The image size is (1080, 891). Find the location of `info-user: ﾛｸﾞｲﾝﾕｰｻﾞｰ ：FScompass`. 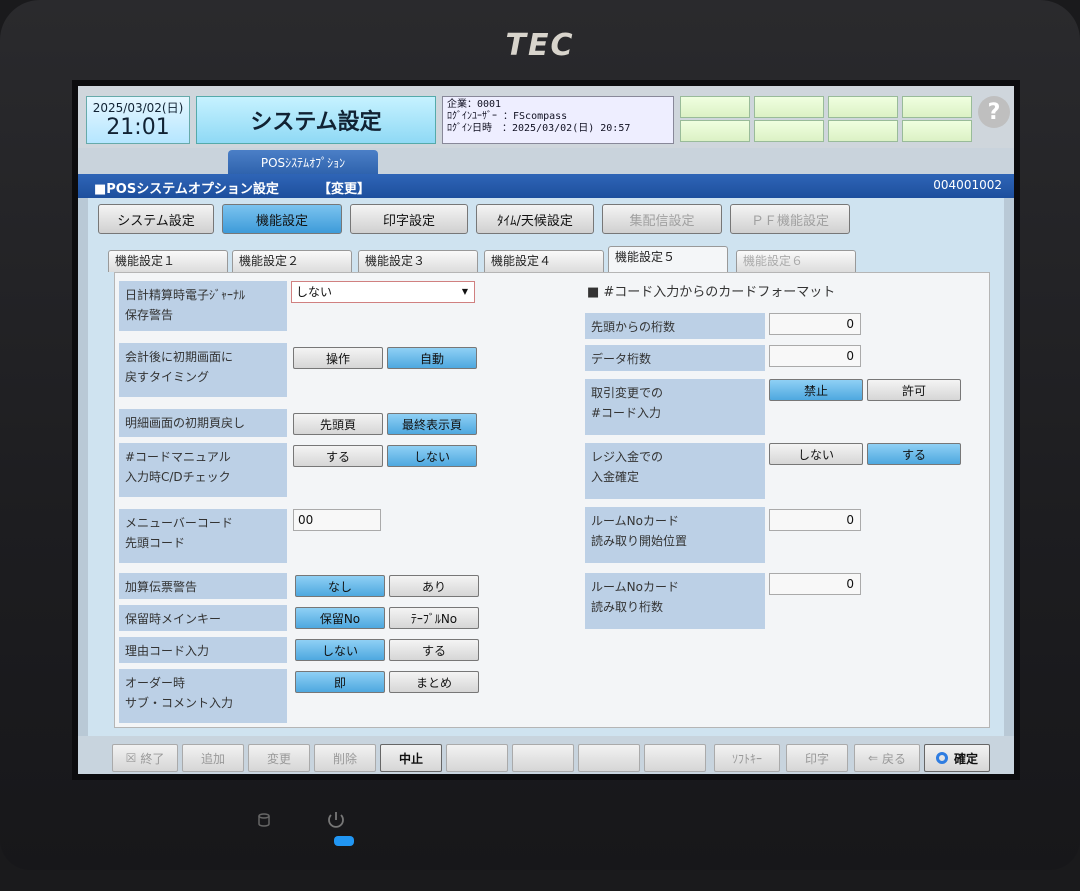

info-user: ﾛｸﾞｲﾝﾕｰｻﾞｰ ：FScompass is located at coordinates (507, 116).